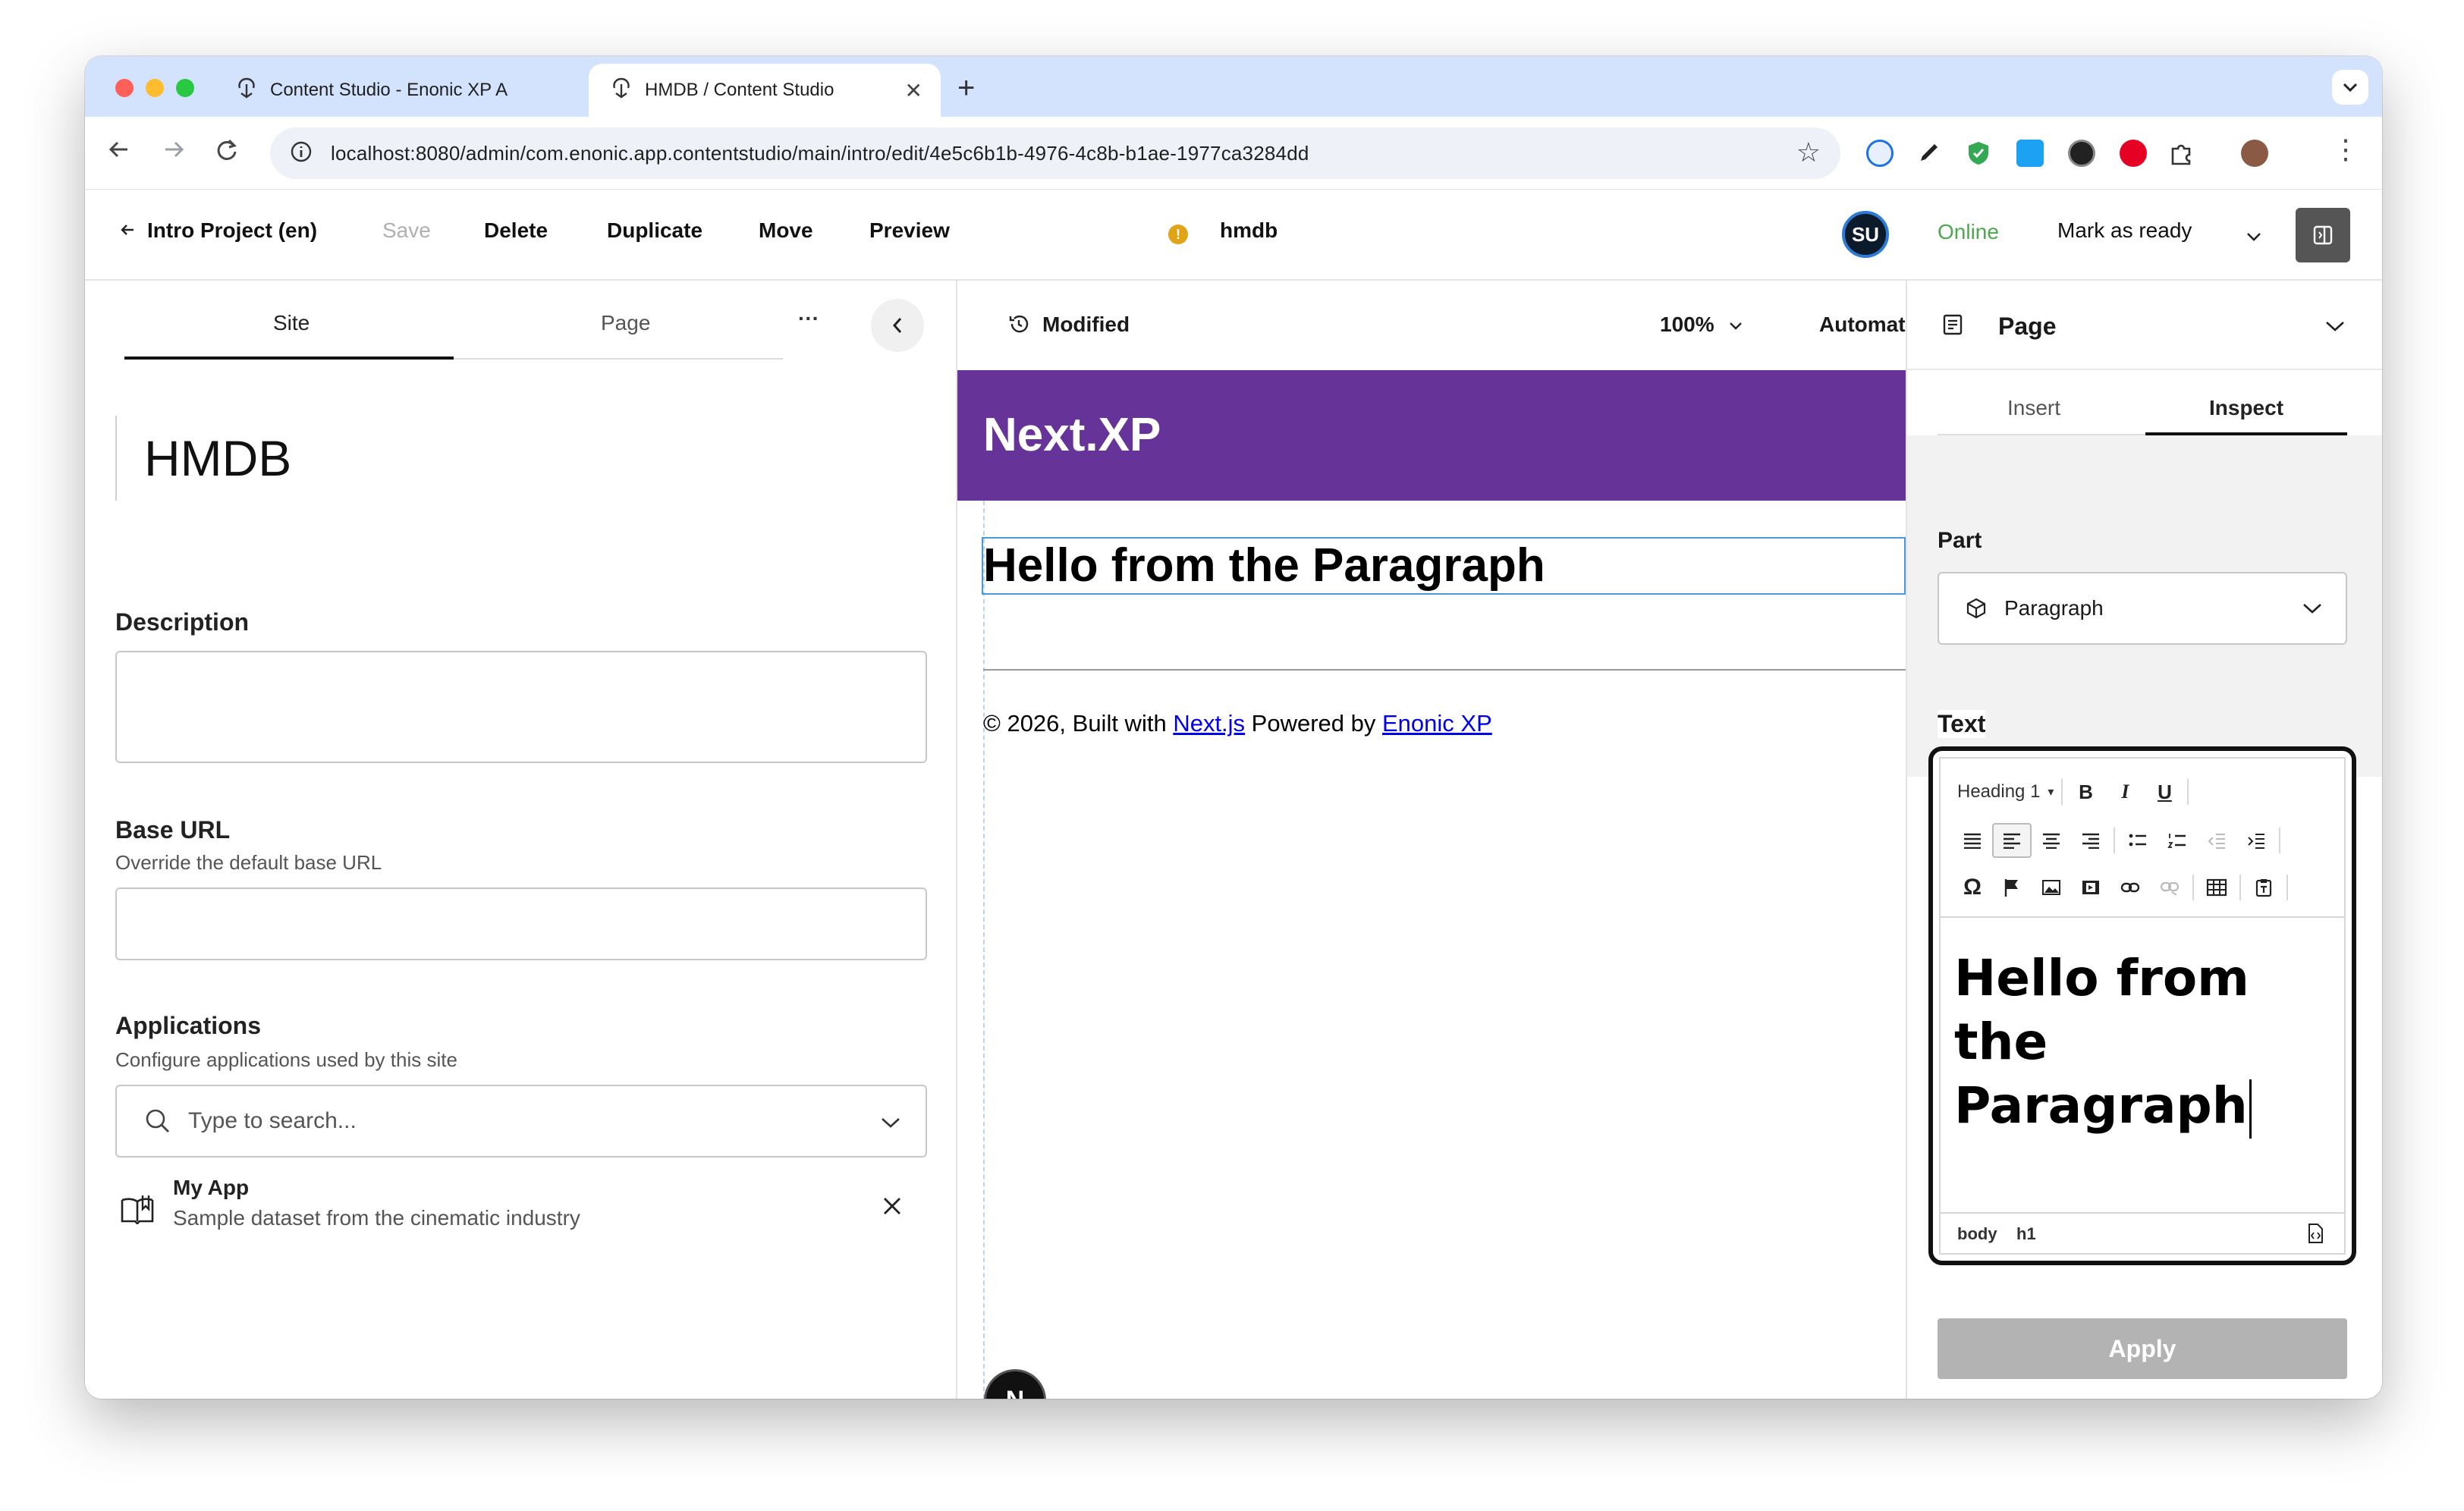  I want to click on bullet-list-icon, so click(2138, 840).